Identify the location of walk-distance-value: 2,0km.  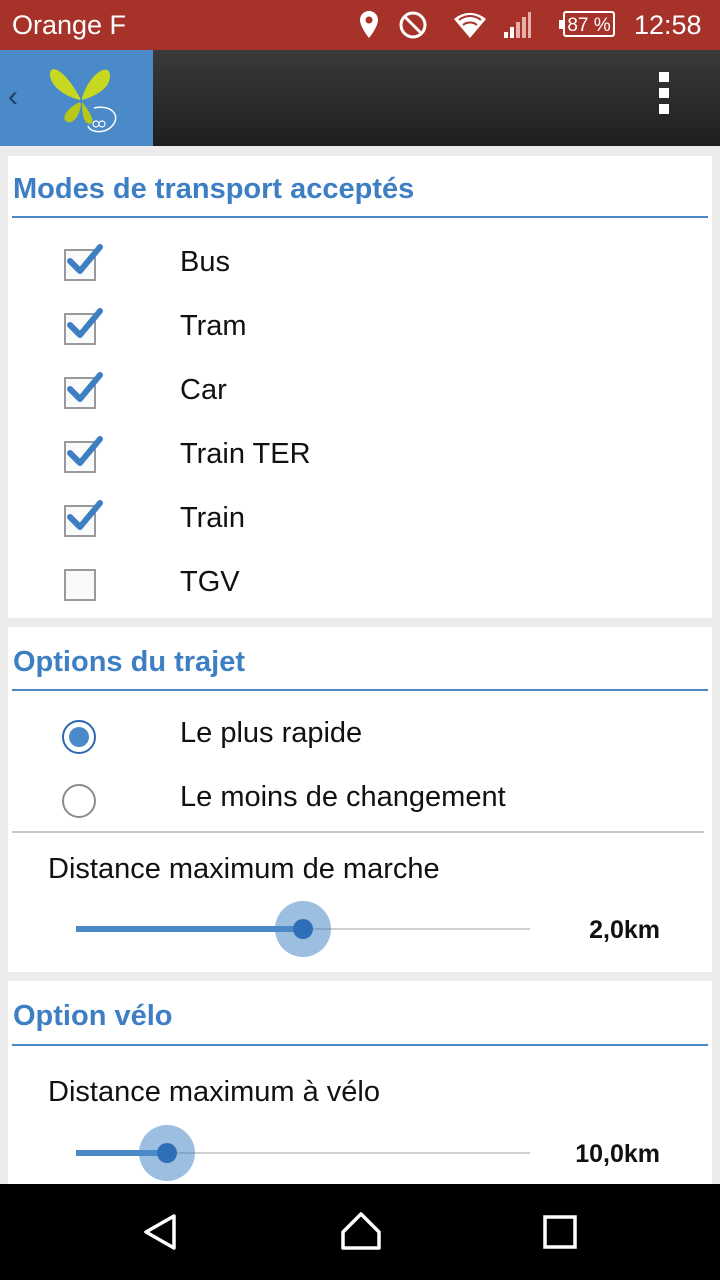
(624, 930).